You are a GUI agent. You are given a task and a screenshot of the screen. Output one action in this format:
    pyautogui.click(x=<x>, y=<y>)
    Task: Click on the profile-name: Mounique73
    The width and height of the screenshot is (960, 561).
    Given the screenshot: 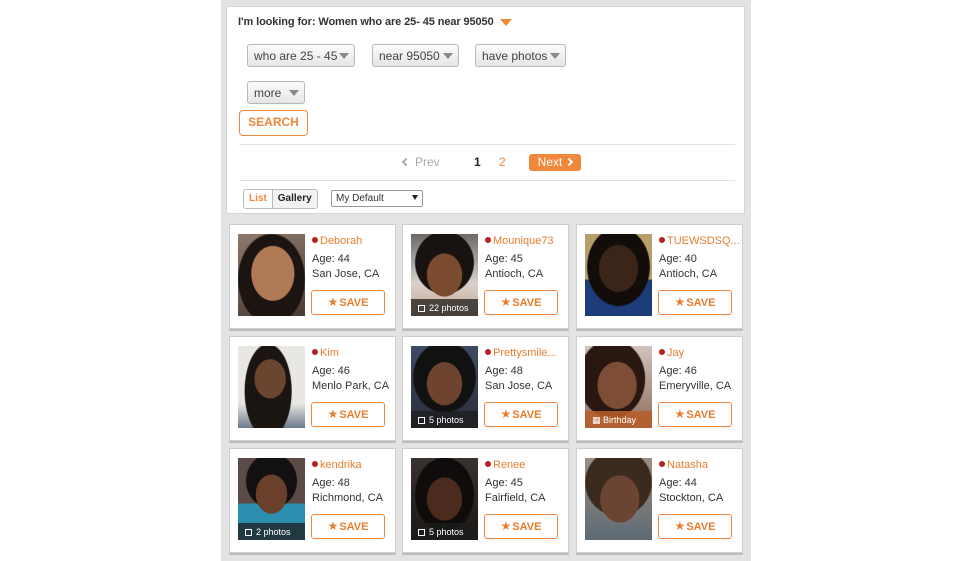 What is the action you would take?
    pyautogui.click(x=523, y=241)
    